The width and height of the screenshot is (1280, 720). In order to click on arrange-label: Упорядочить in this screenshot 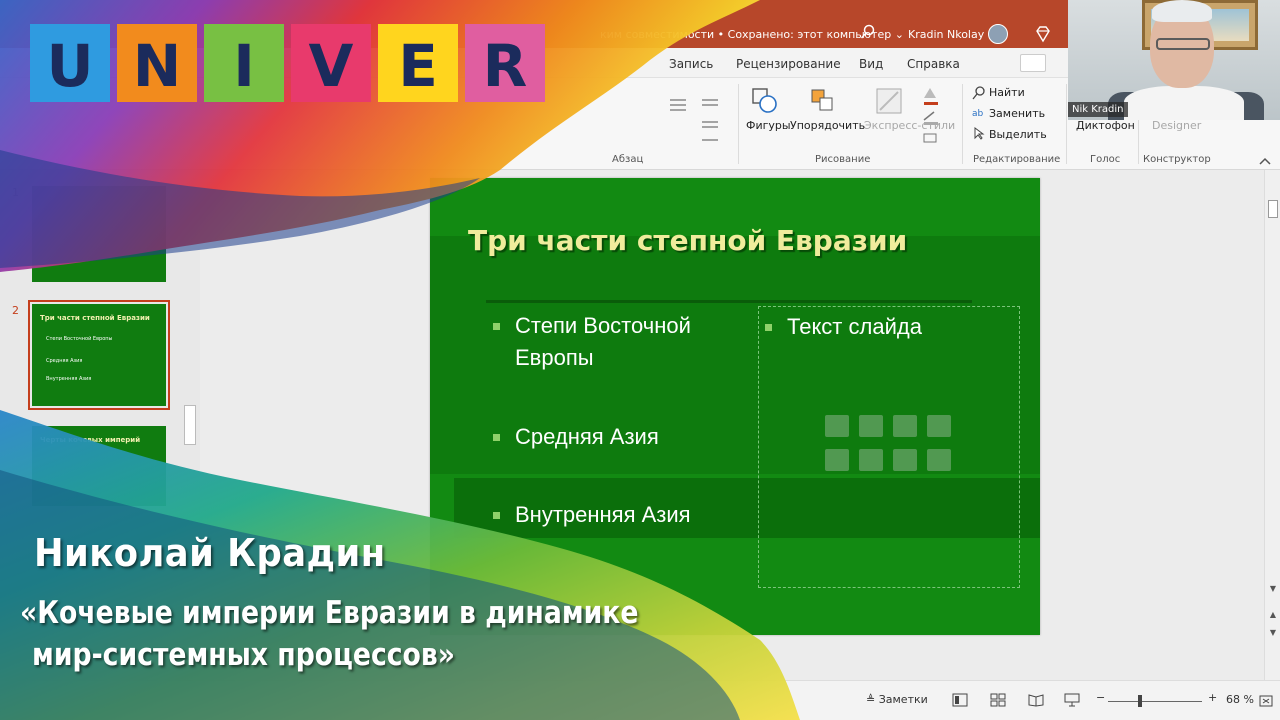, I will do `click(827, 125)`.